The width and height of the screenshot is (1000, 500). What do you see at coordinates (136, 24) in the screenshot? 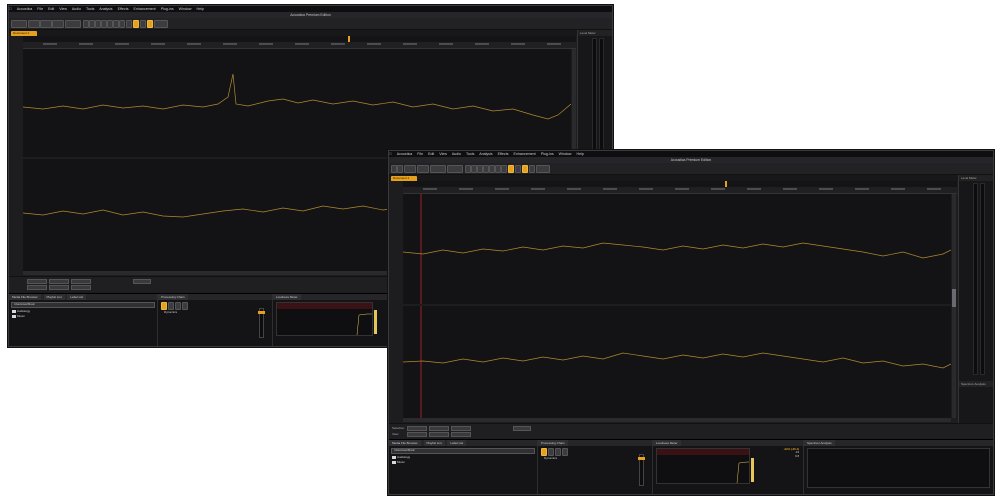
I see `tool-select-icon` at bounding box center [136, 24].